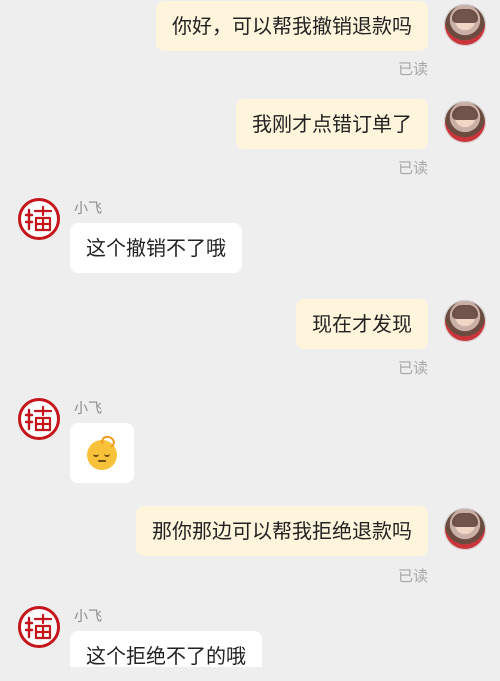 This screenshot has width=500, height=681. I want to click on message-text: 这个撤销不了哦, so click(156, 248).